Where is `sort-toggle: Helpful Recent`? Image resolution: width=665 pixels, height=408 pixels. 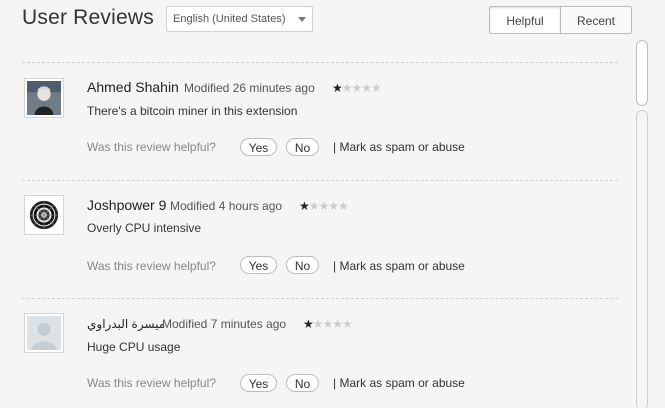
sort-toggle: Helpful Recent is located at coordinates (560, 20).